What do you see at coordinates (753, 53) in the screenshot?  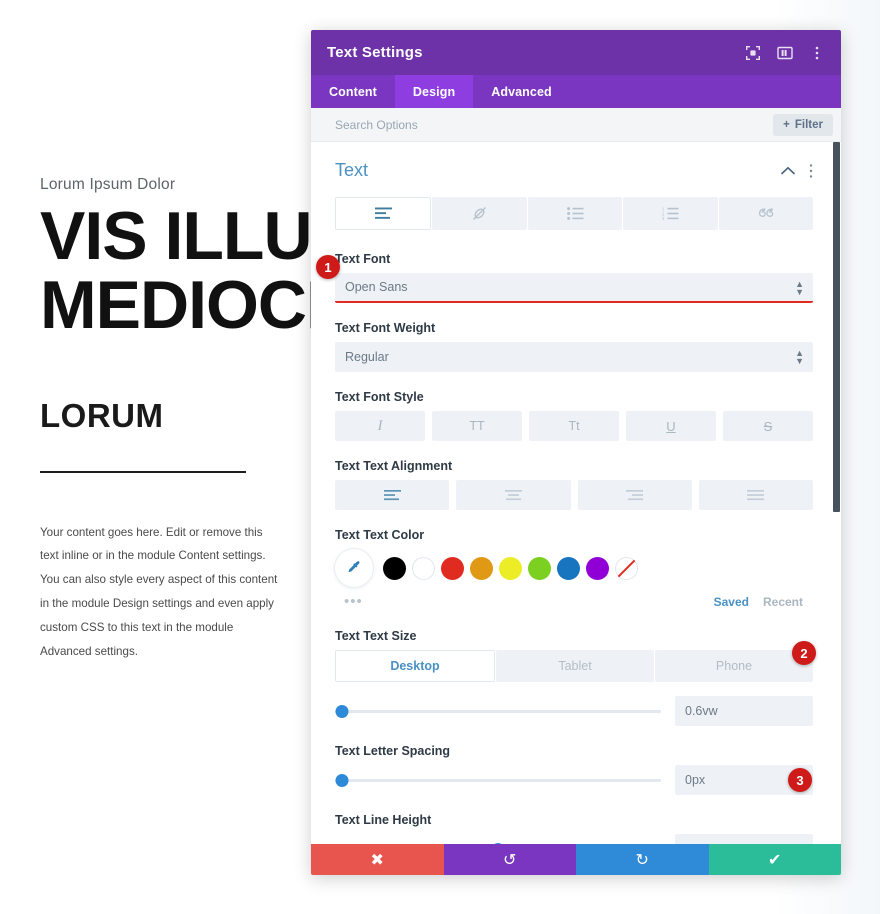 I see `fullscreen-icon` at bounding box center [753, 53].